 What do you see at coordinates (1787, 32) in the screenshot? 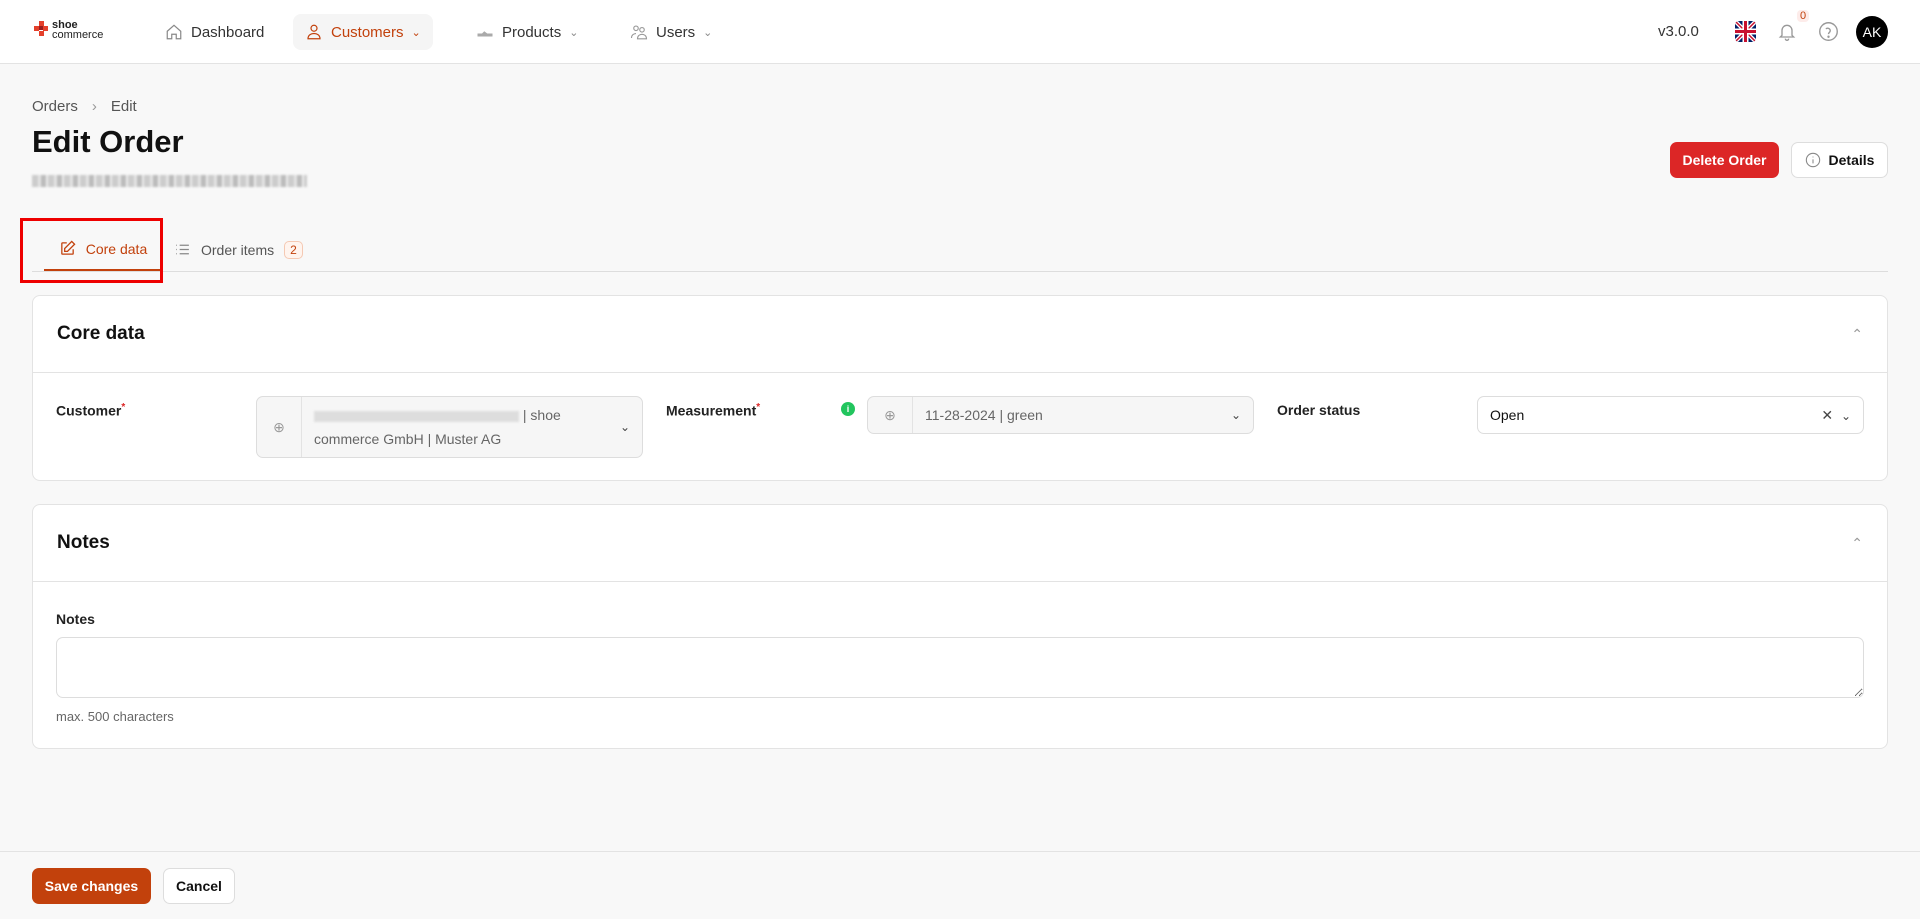
I see `bell-icon` at bounding box center [1787, 32].